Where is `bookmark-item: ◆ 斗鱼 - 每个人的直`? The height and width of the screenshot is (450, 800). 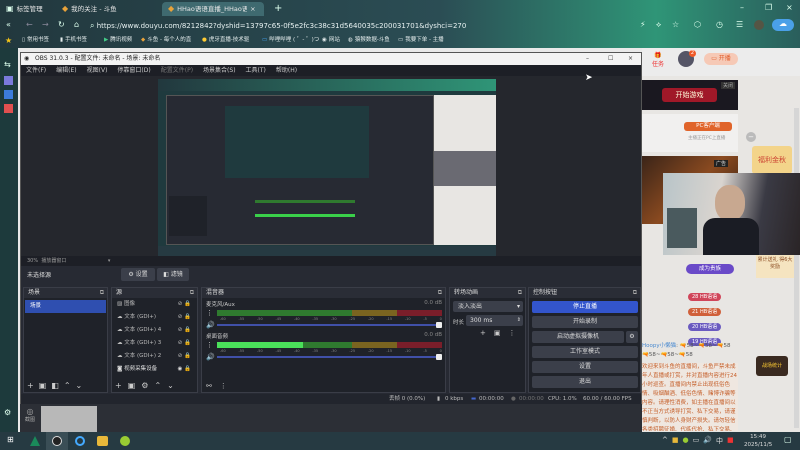
bookmark-item: ◆ 斗鱼 - 每个人的直 is located at coordinates (166, 40).